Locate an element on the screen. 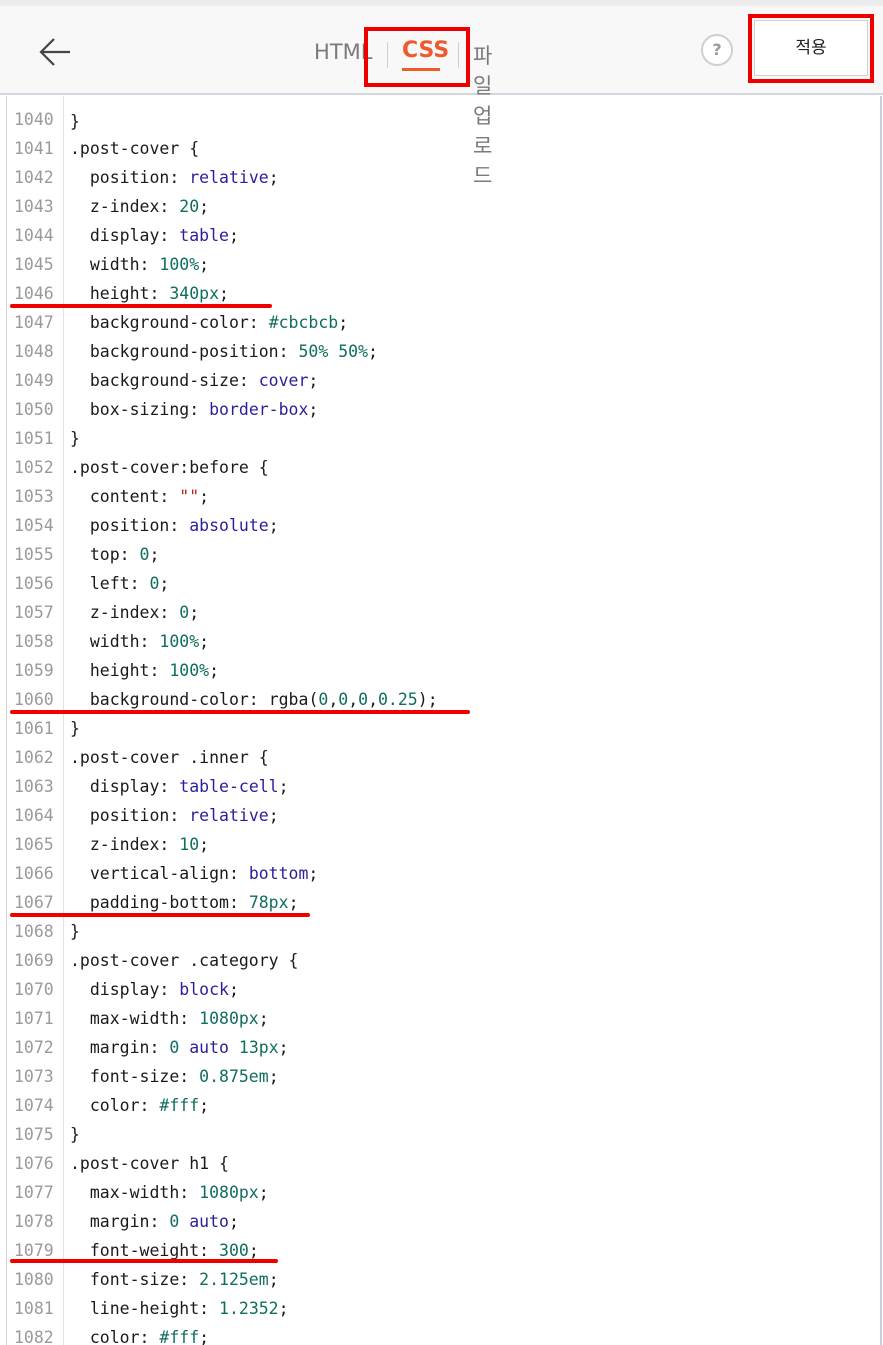  code-line: 1064 position: relative; is located at coordinates (442, 815).